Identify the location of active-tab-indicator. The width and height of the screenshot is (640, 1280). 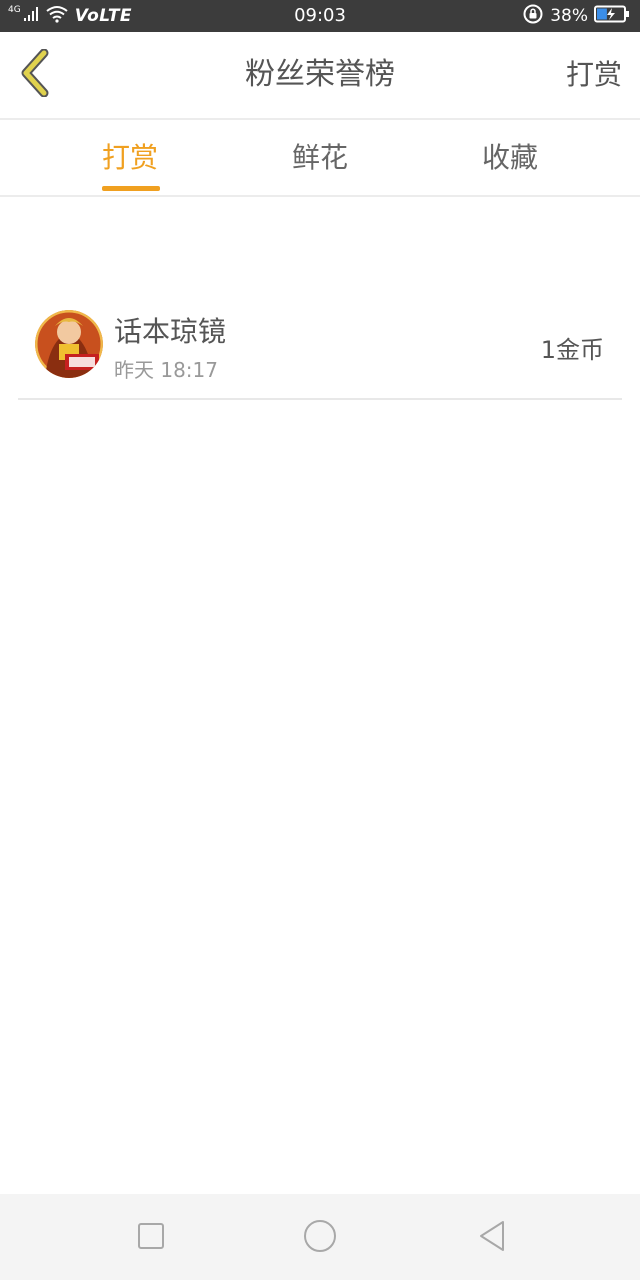
(131, 188).